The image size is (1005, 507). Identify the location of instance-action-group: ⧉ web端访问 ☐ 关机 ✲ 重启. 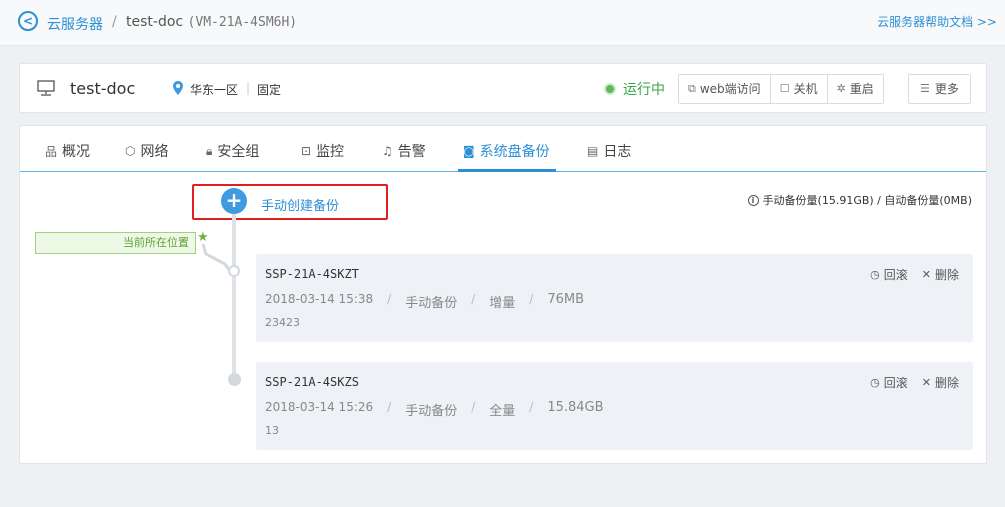
(781, 89).